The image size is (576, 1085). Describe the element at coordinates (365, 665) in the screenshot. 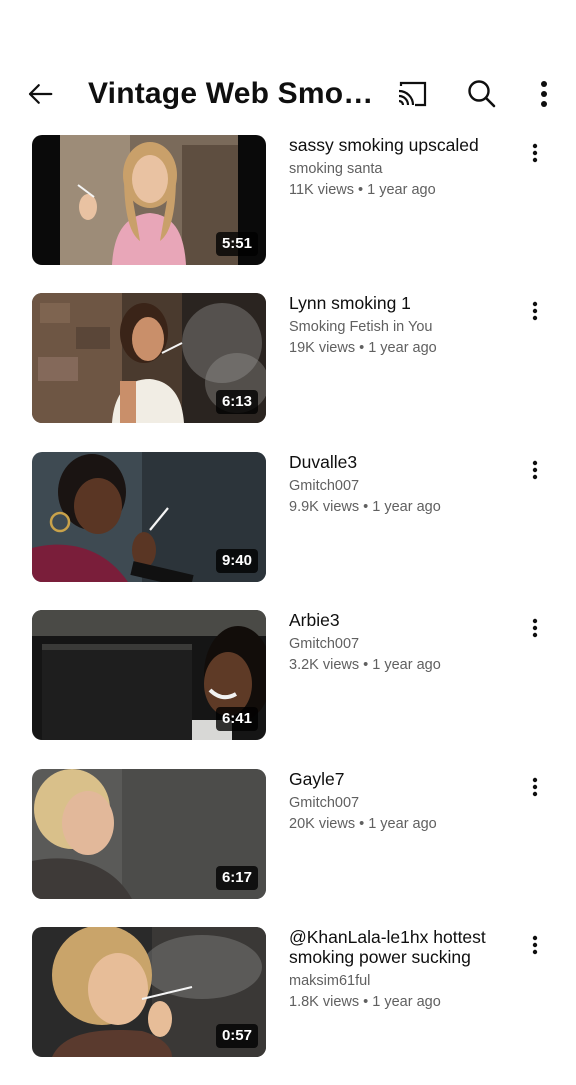

I see `video-stats: 3.2K views • 1 year ago` at that location.